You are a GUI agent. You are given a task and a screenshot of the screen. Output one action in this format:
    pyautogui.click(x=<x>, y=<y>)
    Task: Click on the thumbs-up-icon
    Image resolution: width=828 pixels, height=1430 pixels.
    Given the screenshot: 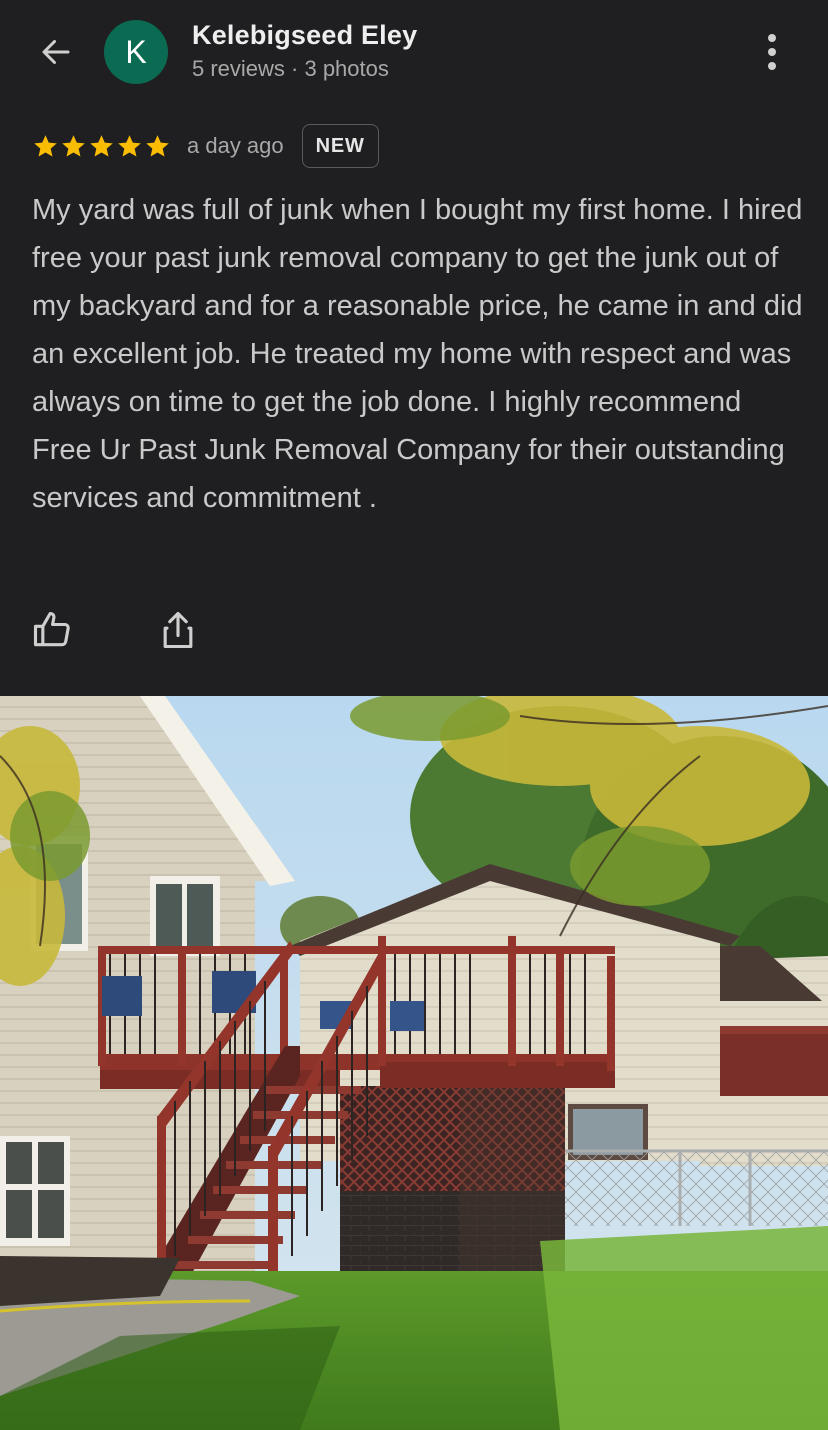 What is the action you would take?
    pyautogui.click(x=51, y=629)
    